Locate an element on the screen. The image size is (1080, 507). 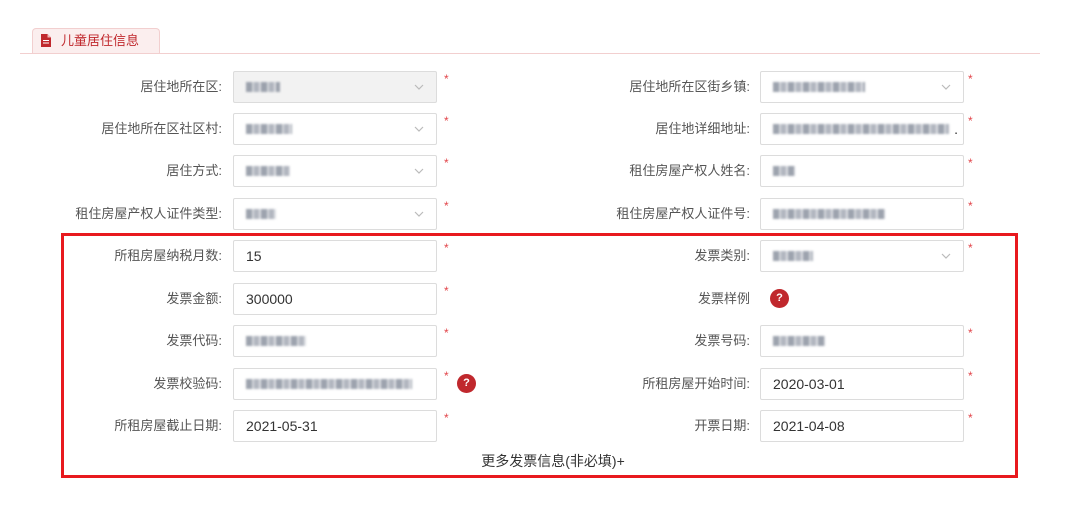
tab-child-residence-info: 儿童居住信息 is located at coordinates (96, 40).